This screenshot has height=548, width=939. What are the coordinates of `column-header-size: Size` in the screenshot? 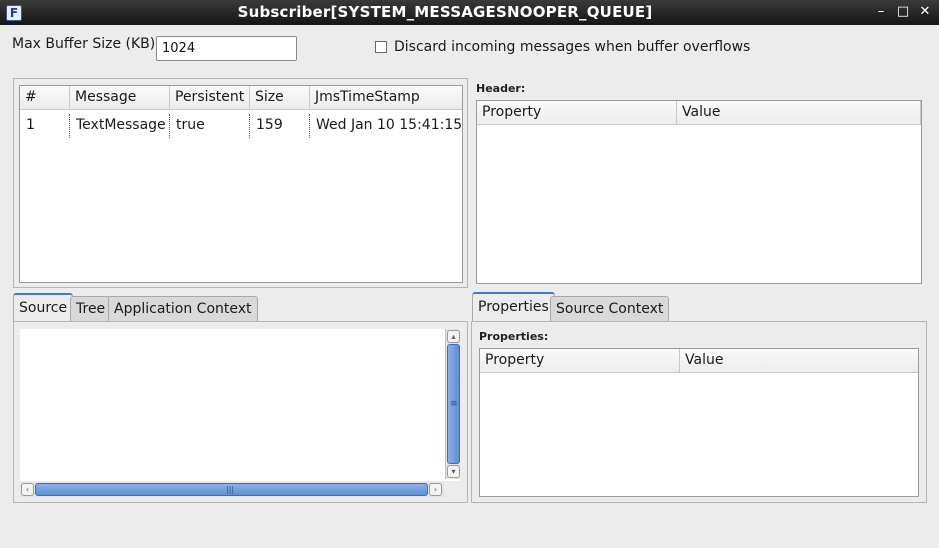 It's located at (280, 98).